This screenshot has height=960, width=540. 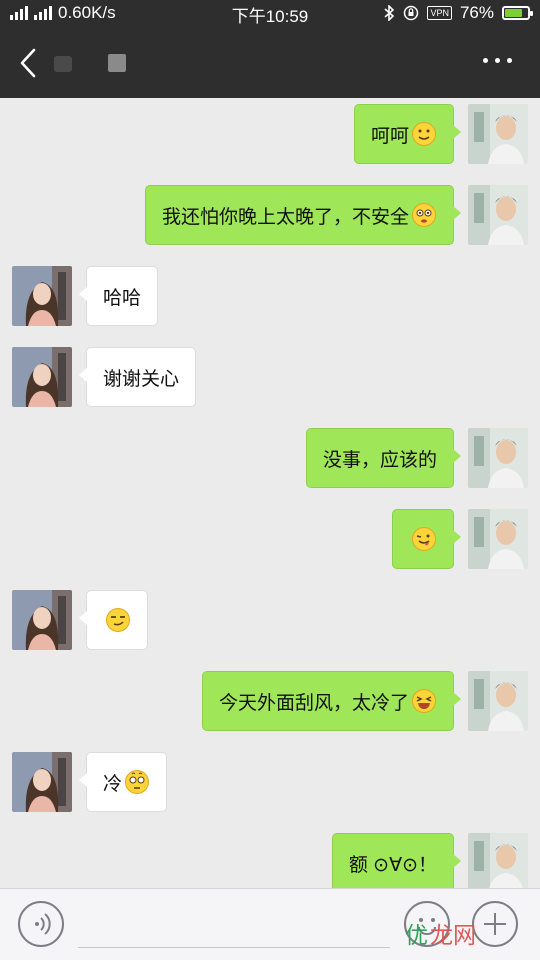 I want to click on message-bubble: 冷, so click(x=123, y=782).